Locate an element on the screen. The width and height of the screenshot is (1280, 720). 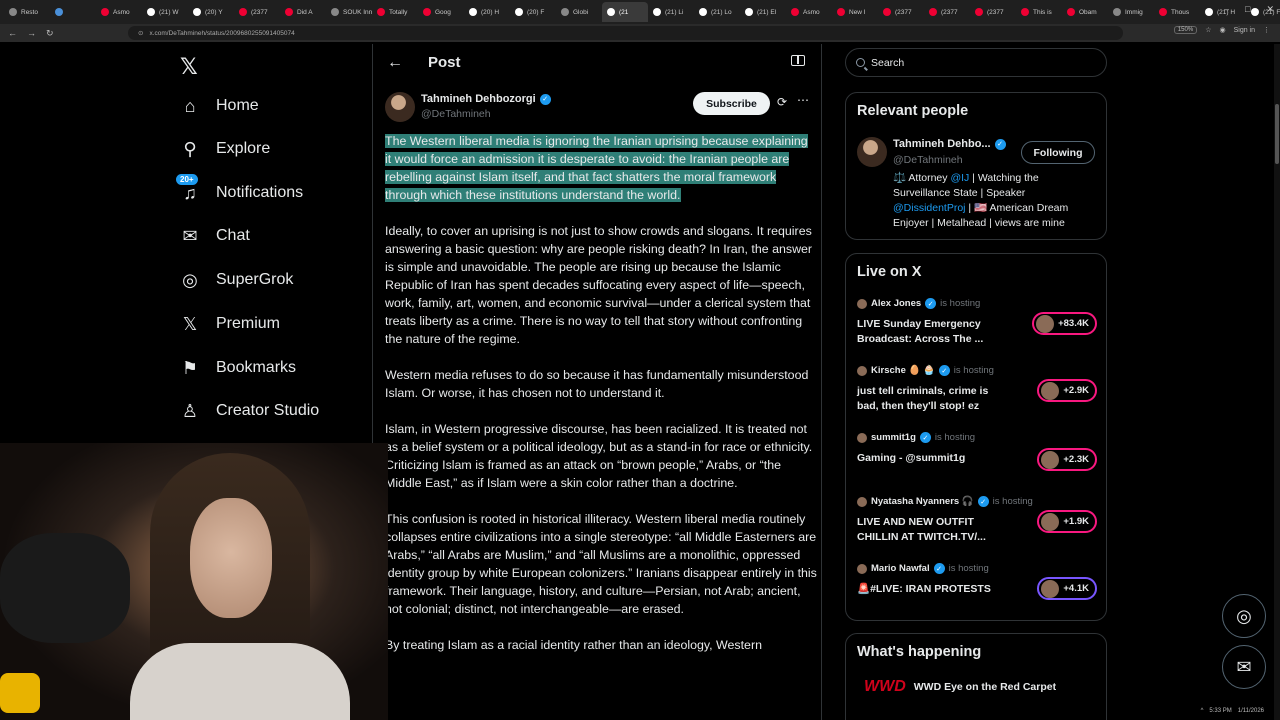
verified-badge-icon: ✓ is located at coordinates (939, 568).